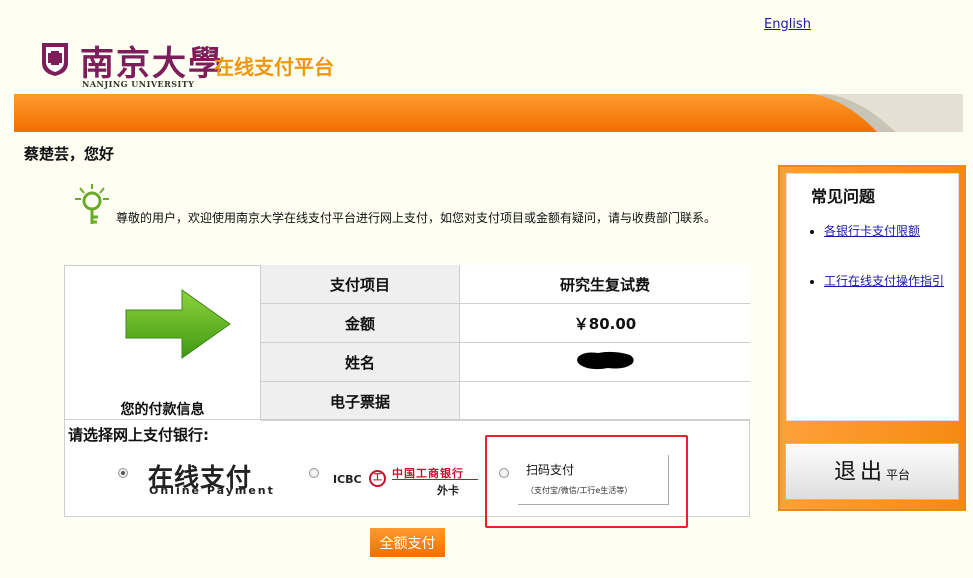 This screenshot has width=973, height=578. What do you see at coordinates (360, 284) in the screenshot?
I see `payment-item-key: 支付项目` at bounding box center [360, 284].